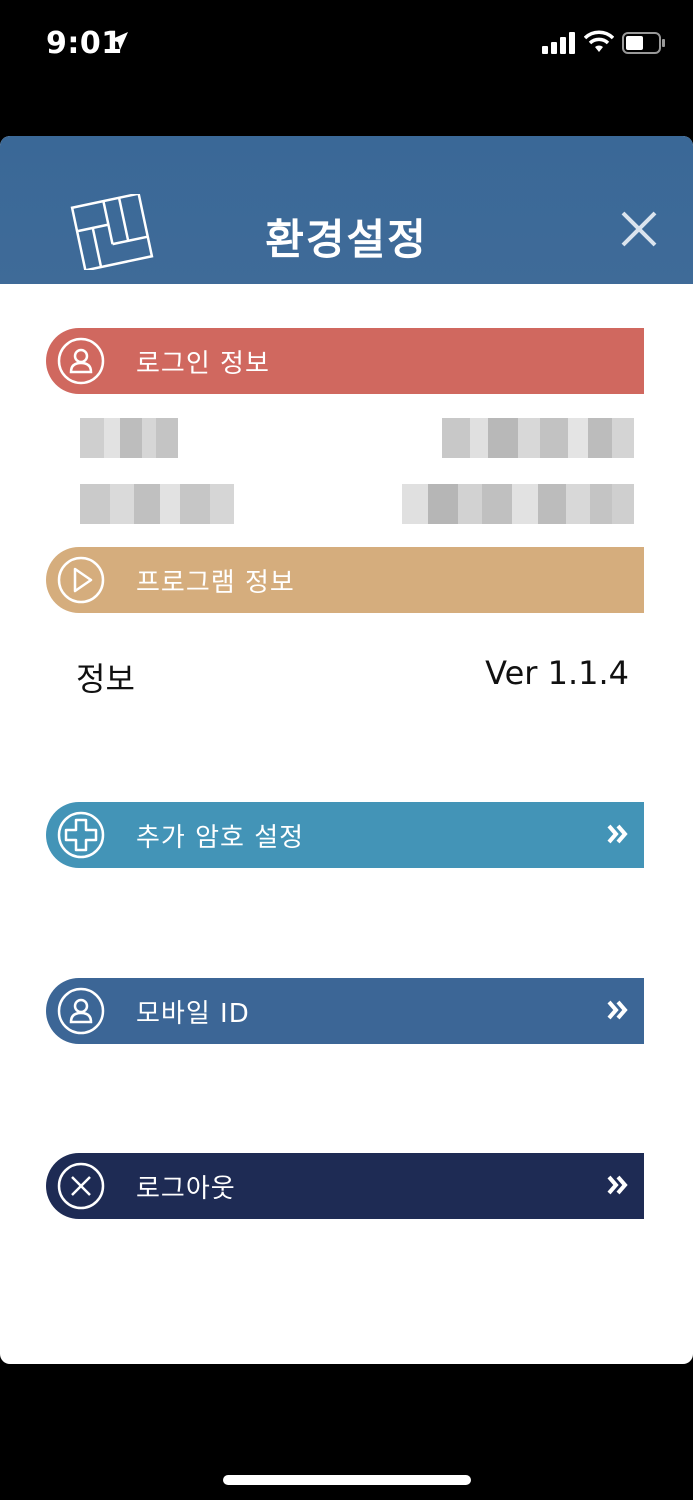 The image size is (693, 1500). Describe the element at coordinates (220, 838) in the screenshot. I see `additional-password-label: 추가 암호 설정` at that location.